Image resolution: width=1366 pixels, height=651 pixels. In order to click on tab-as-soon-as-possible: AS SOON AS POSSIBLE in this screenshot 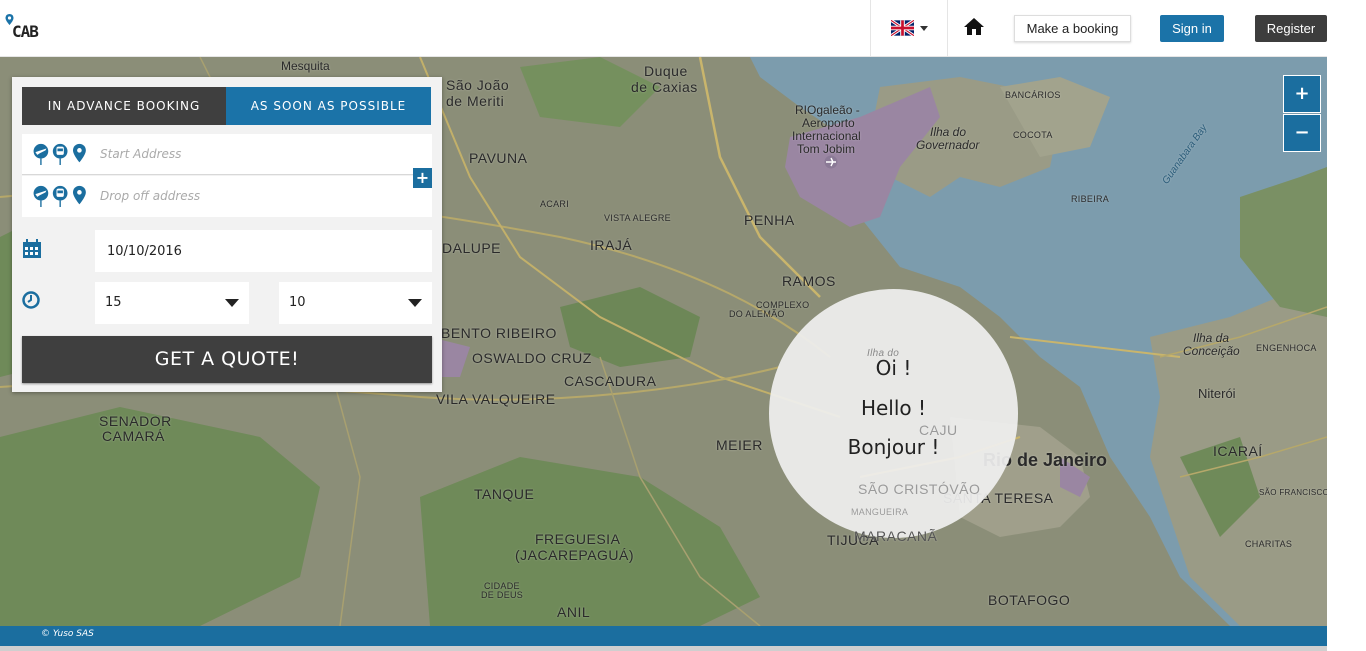, I will do `click(328, 106)`.